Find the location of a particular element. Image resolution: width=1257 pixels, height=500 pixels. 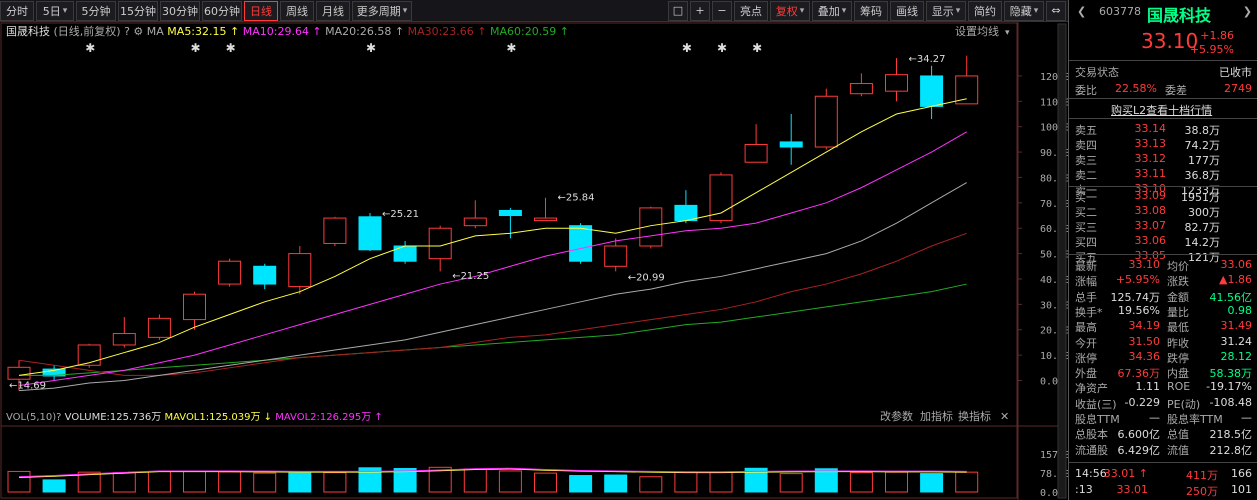

stat-value: 31.50 is located at coordinates (1144, 341).